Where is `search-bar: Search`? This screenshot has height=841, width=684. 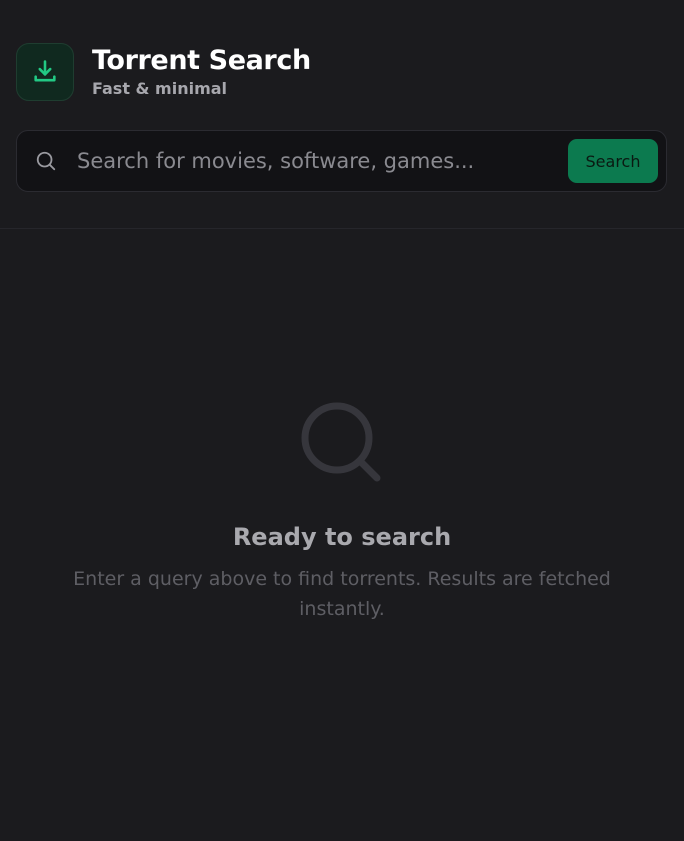
search-bar: Search is located at coordinates (341, 161).